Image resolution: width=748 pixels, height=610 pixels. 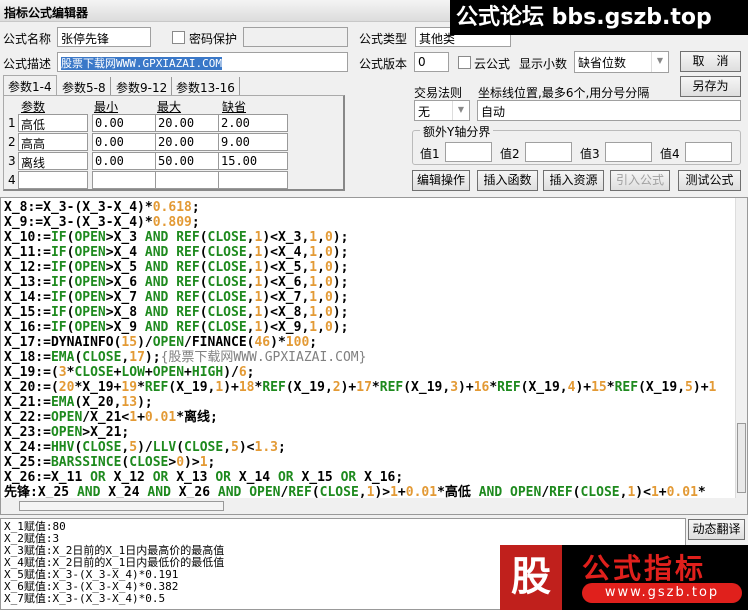 What do you see at coordinates (145, 447) in the screenshot?
I see `code-line: X_24:=HHV(CLOSE,5)/LLV(CLOSE,5)<1.3;` at bounding box center [145, 447].